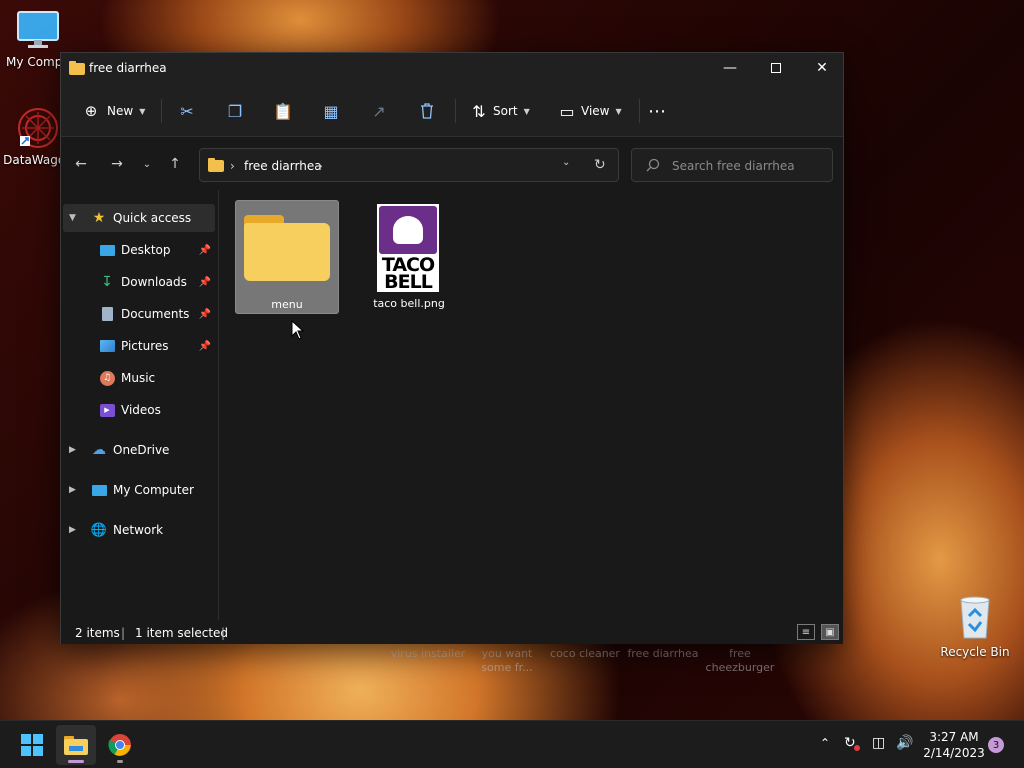  What do you see at coordinates (954, 737) in the screenshot?
I see `clock-time: 3:27 AM` at bounding box center [954, 737].